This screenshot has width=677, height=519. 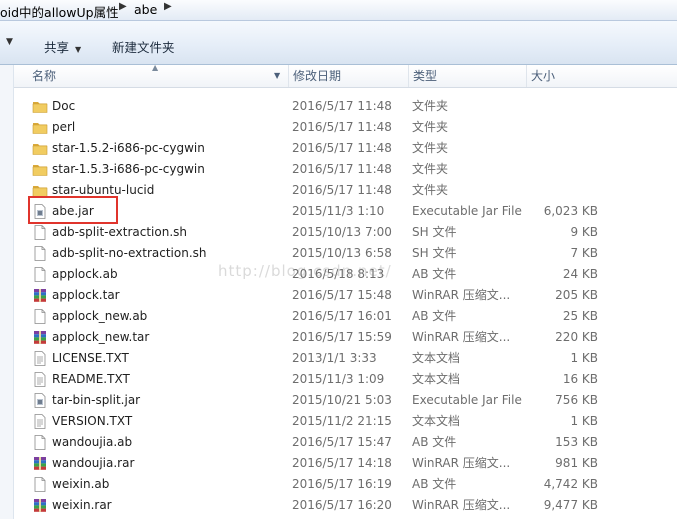 I want to click on file-date: 2015/11/3 1:10, so click(x=338, y=211).